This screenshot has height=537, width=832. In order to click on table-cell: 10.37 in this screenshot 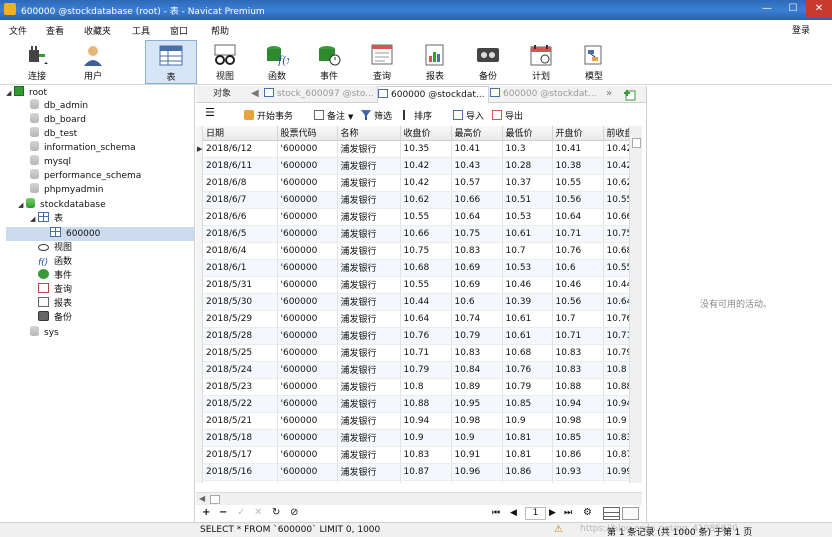, I will do `click(527, 183)`.